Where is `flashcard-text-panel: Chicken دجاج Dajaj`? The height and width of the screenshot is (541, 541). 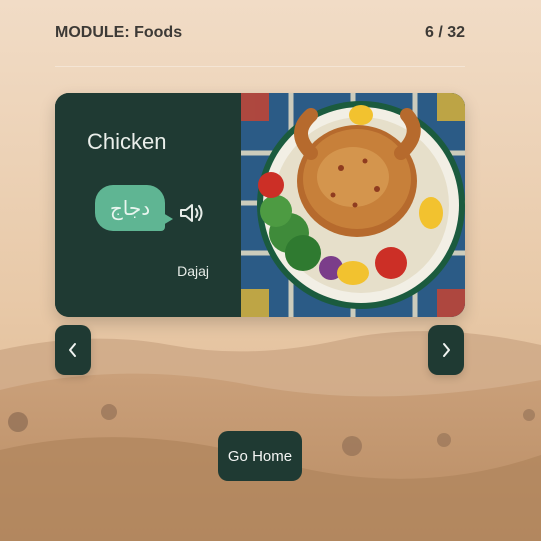 flashcard-text-panel: Chicken دجاج Dajaj is located at coordinates (148, 205).